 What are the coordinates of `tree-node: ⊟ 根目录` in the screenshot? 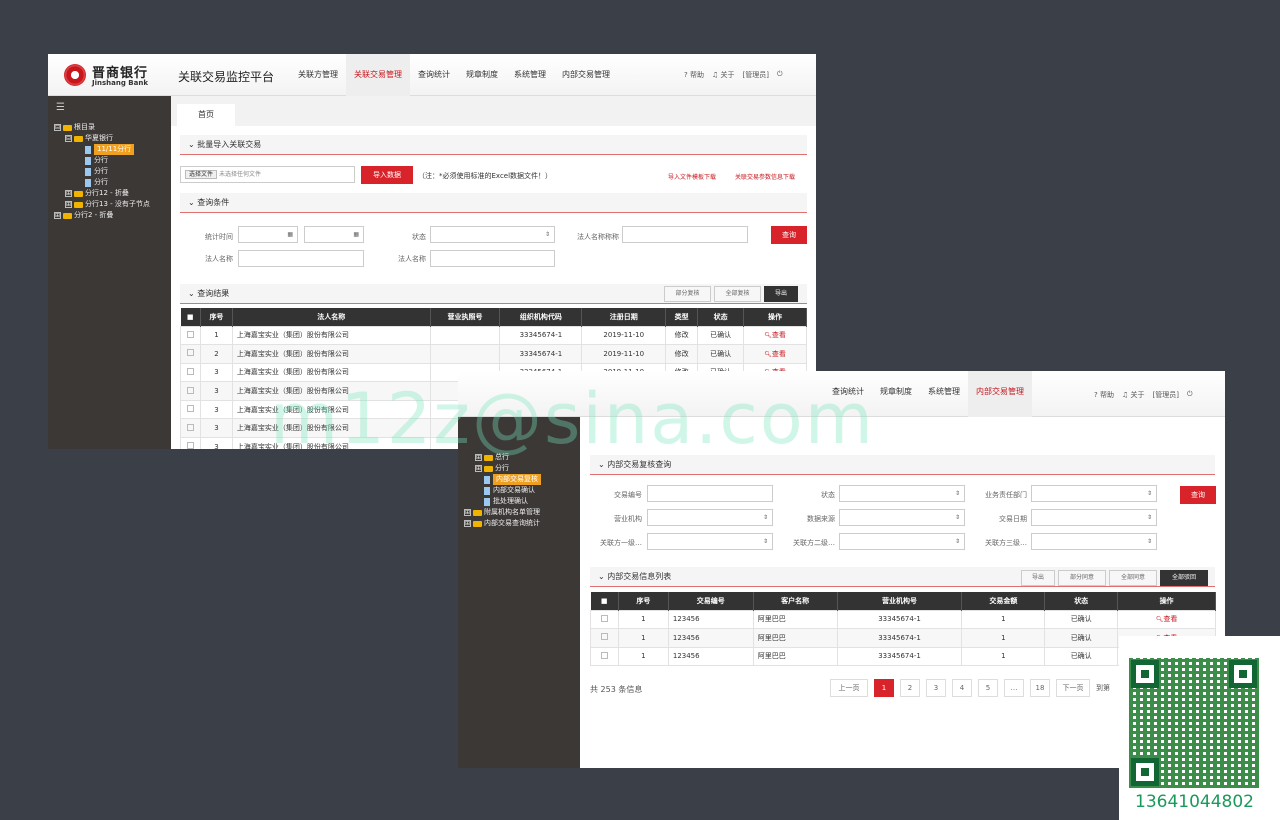 It's located at (102, 127).